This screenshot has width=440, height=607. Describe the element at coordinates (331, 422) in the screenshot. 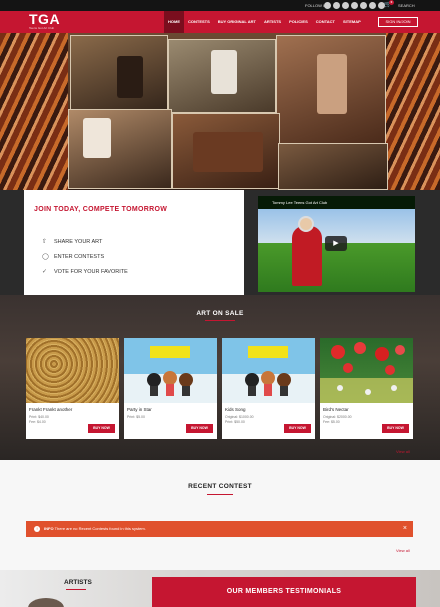

I see `art-fee: Fee: $5.00` at that location.